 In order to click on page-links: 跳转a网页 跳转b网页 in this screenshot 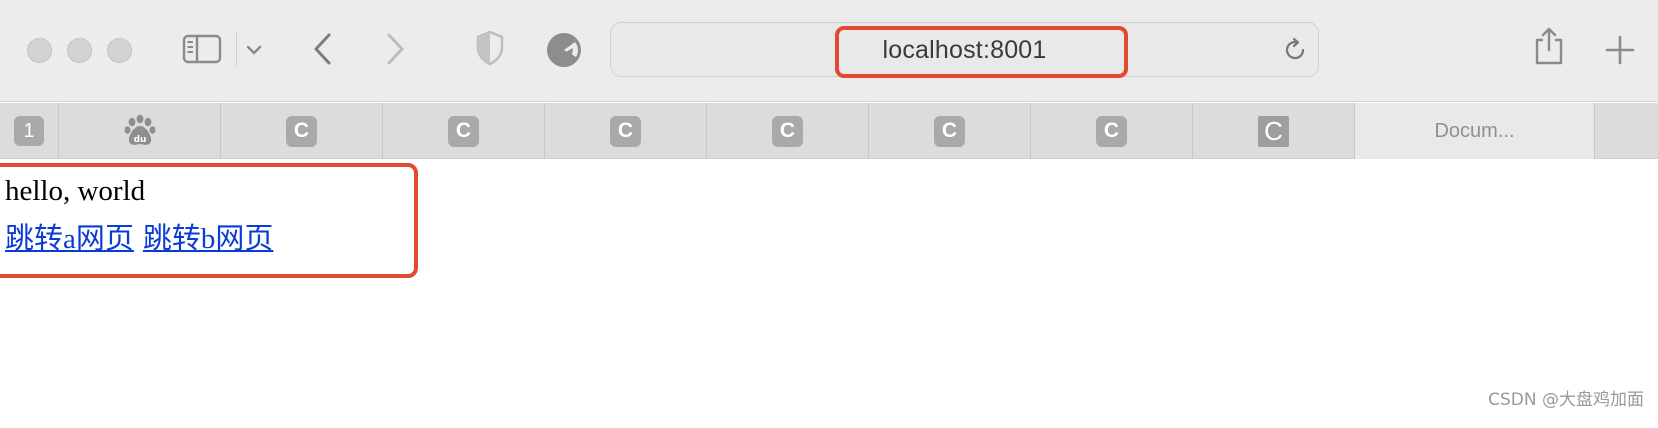, I will do `click(143, 236)`.